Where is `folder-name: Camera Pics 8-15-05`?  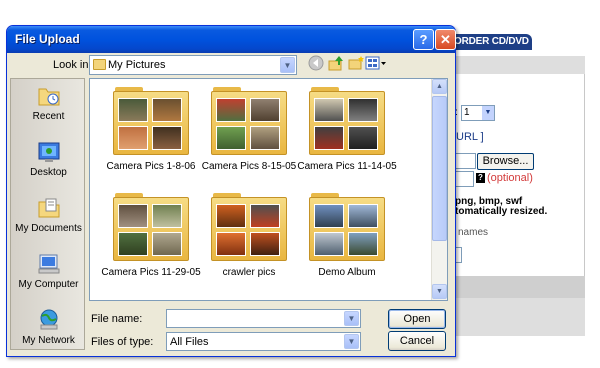 folder-name: Camera Pics 8-15-05 is located at coordinates (249, 166).